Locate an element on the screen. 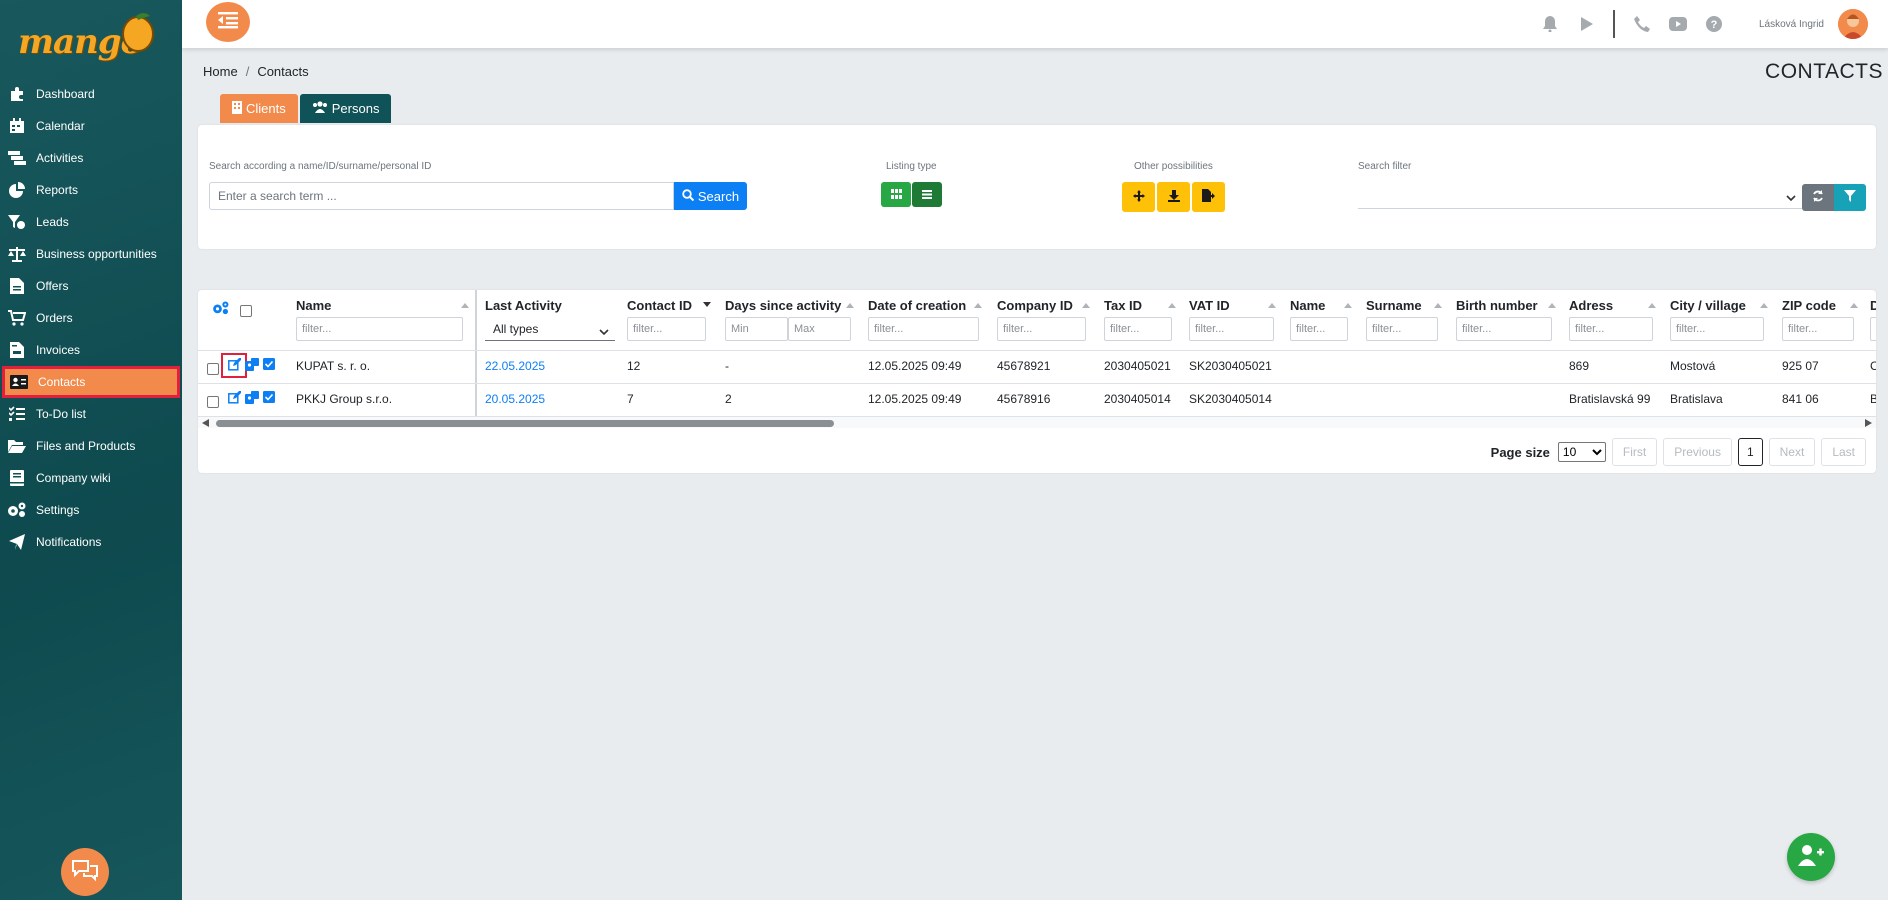  export-button is located at coordinates (1208, 197).